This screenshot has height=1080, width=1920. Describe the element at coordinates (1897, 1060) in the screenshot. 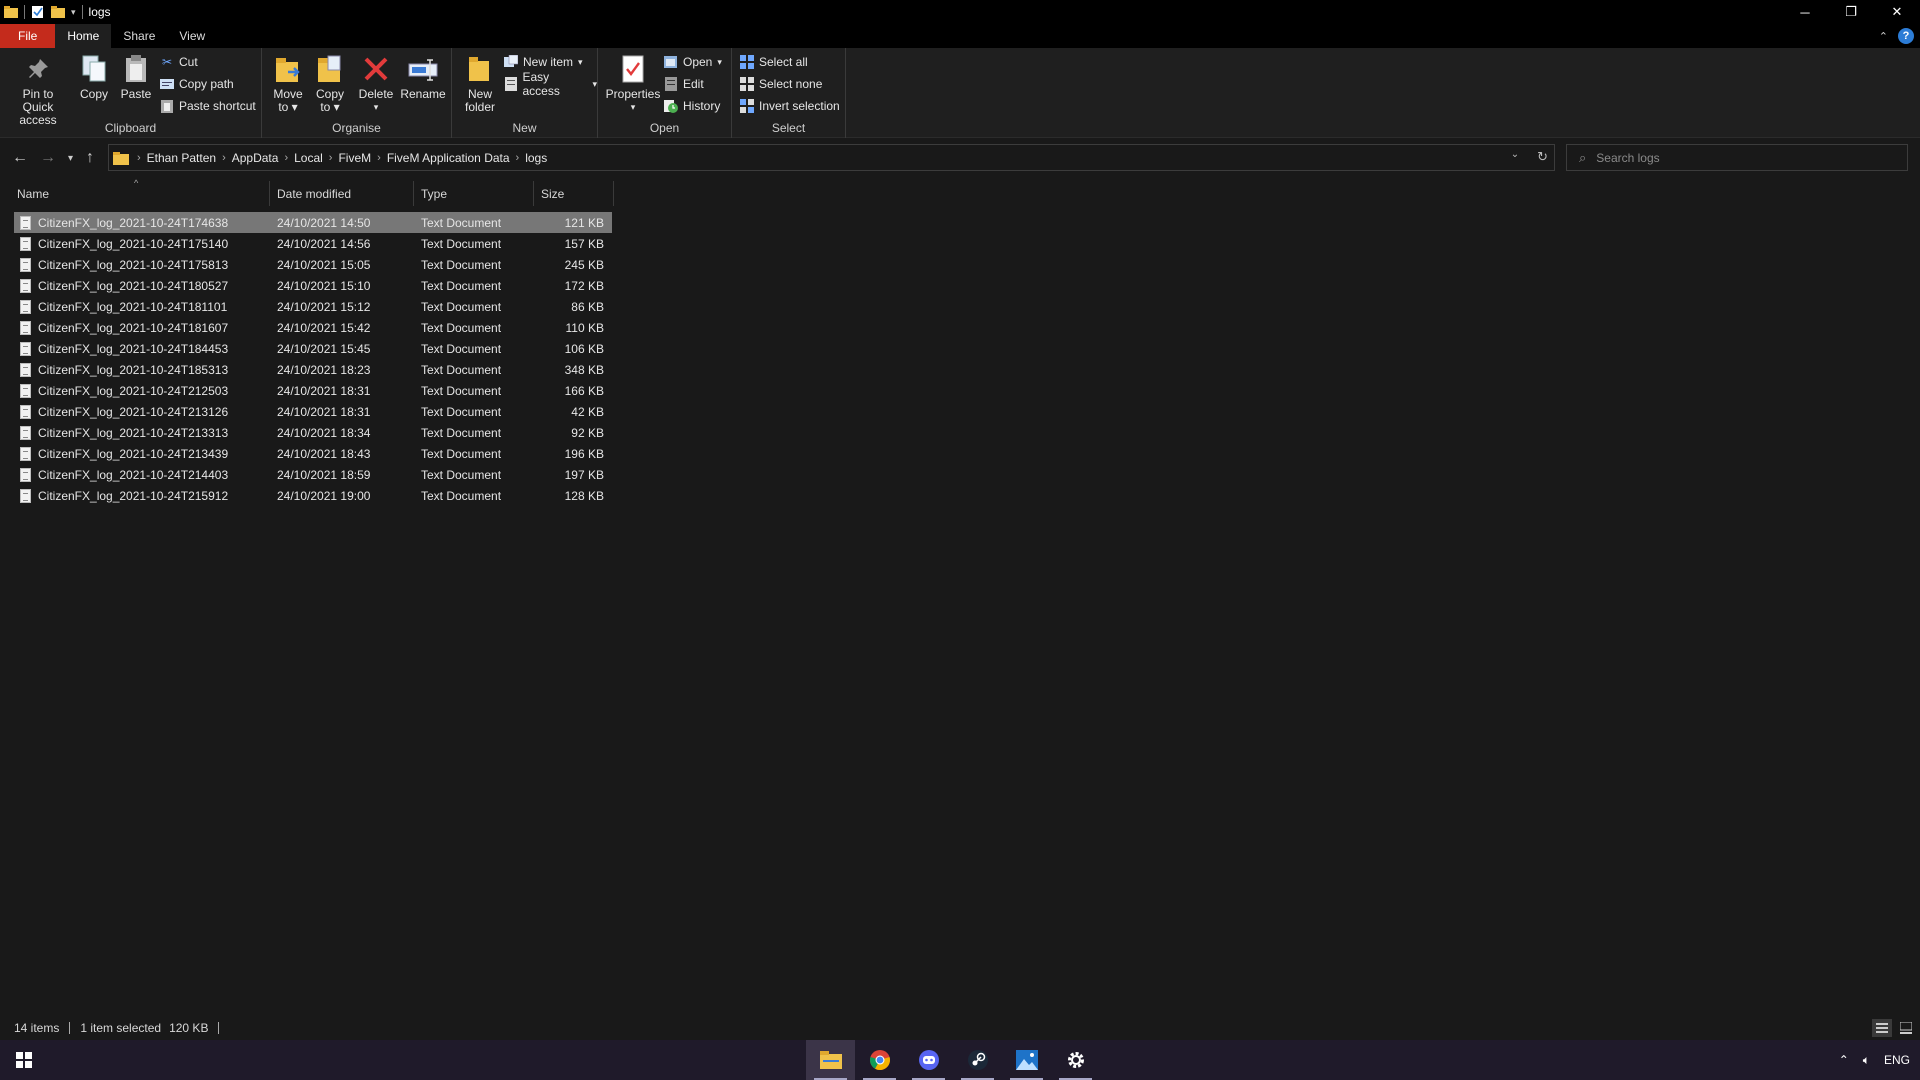

I see `input-language: ENG` at that location.